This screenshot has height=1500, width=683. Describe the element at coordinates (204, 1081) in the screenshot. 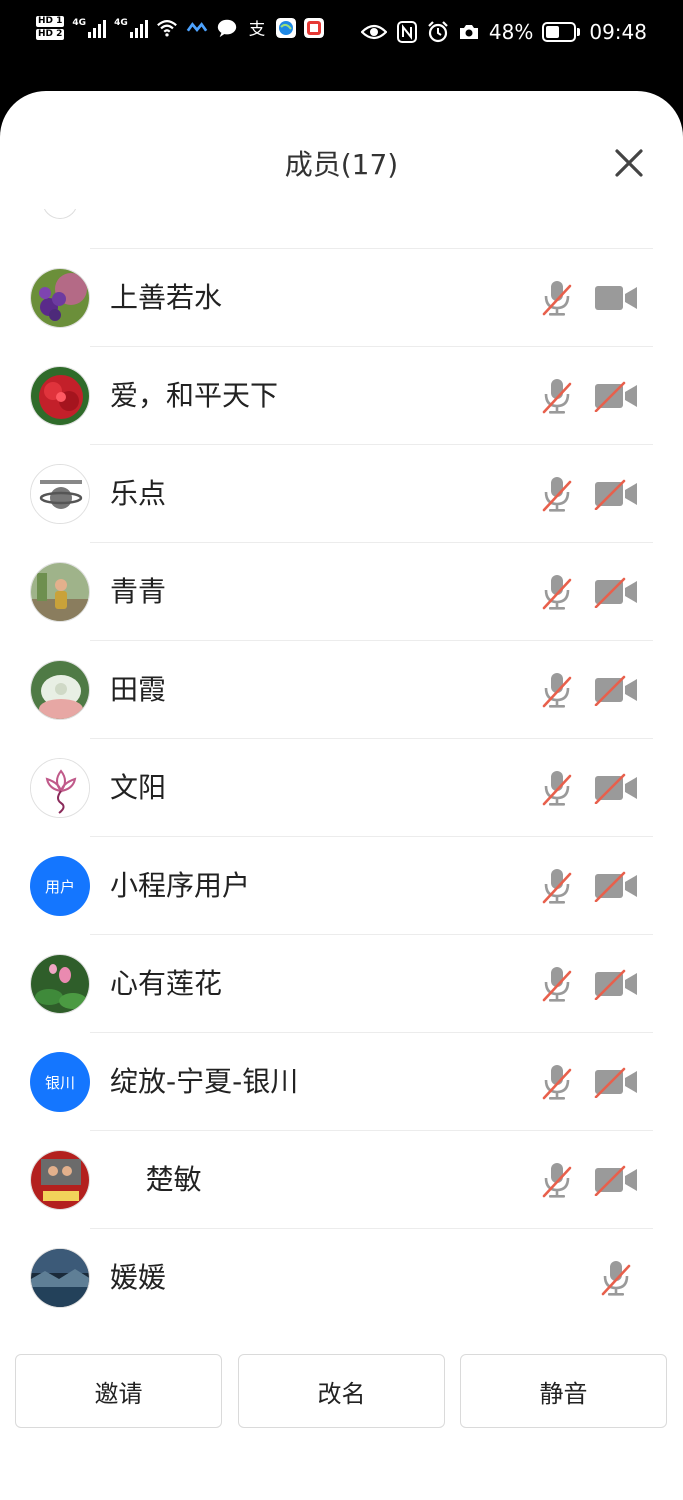

I see `member-name: 绽放-宁夏-银川` at that location.